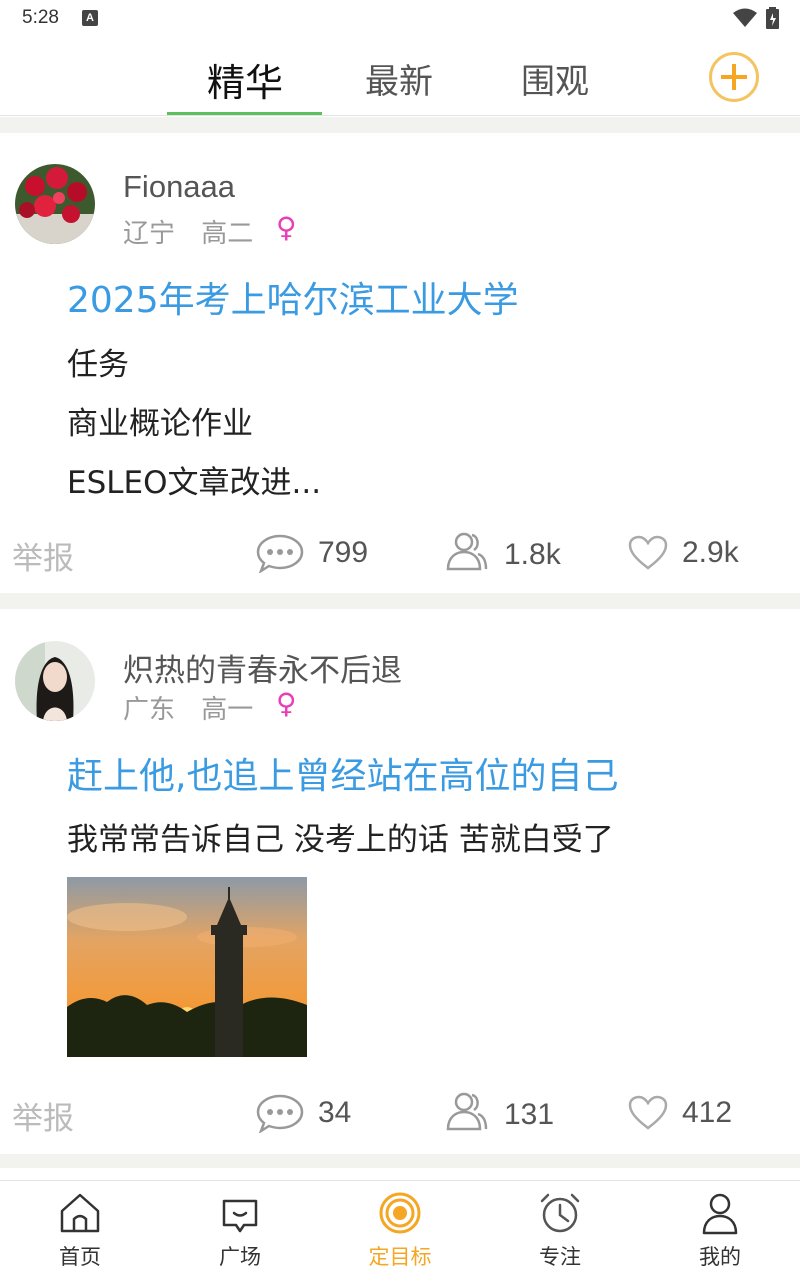 The image size is (800, 1280). I want to click on nav-focus: 专注, so click(560, 1230).